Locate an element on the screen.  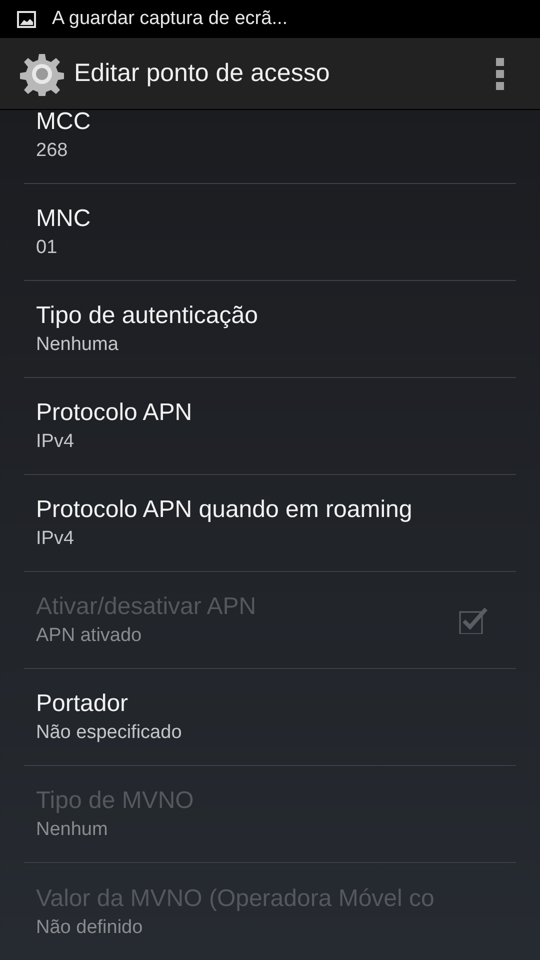
gear-icon is located at coordinates (42, 74).